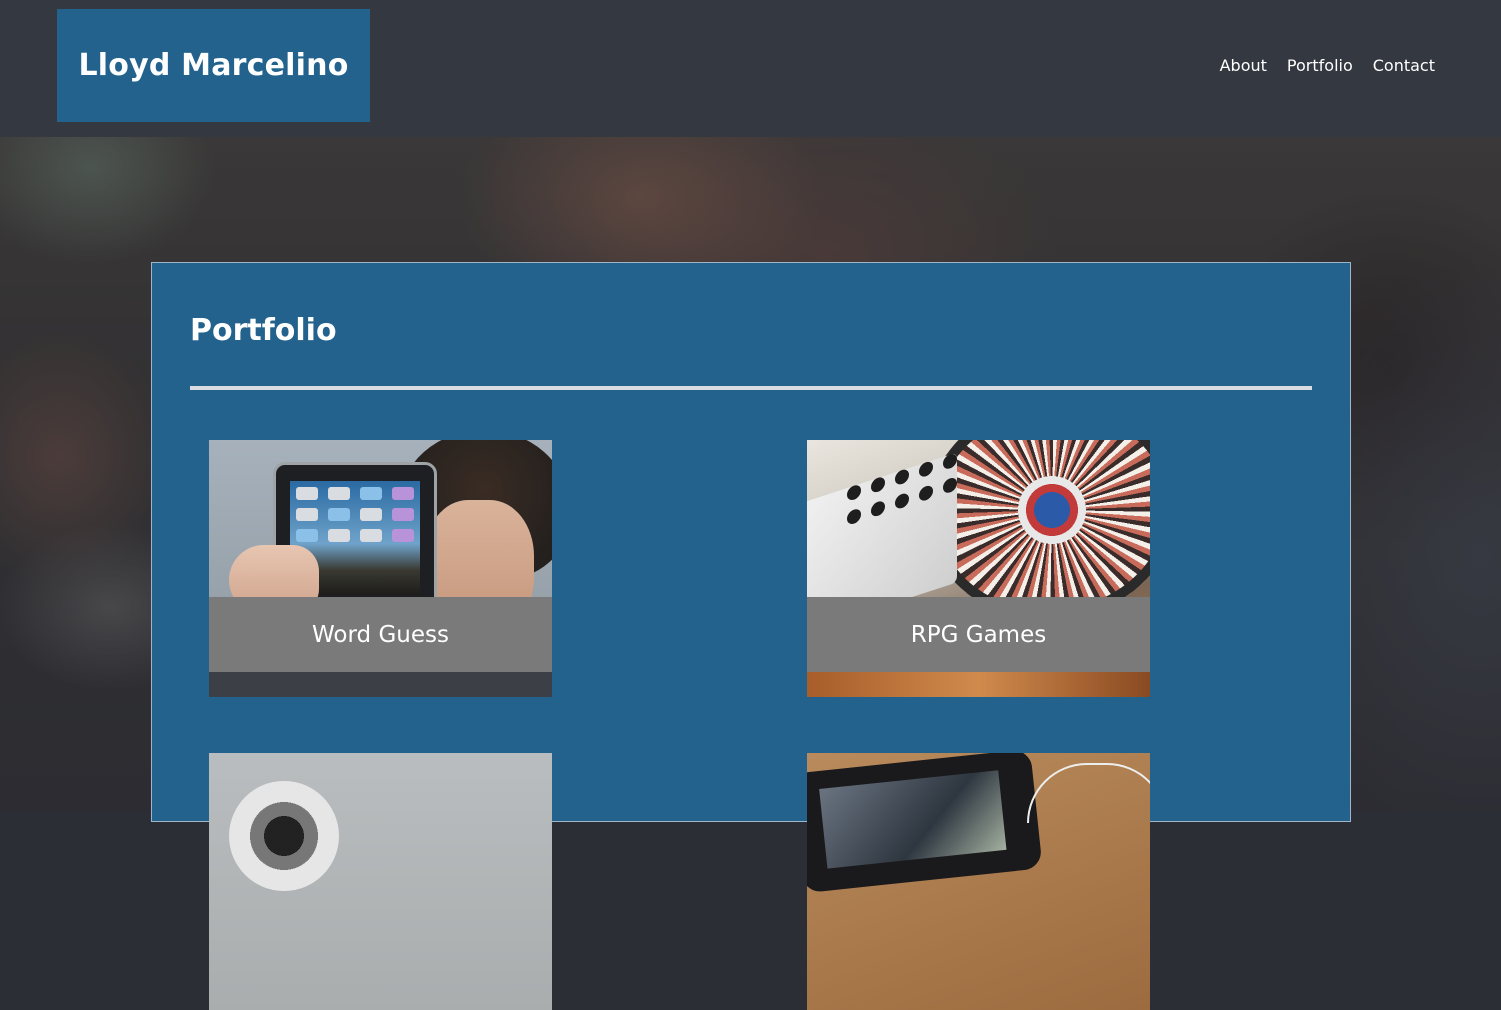  Describe the element at coordinates (750, 68) in the screenshot. I see `site-header: Lloyd Marcelino About Portfolio Contact` at that location.